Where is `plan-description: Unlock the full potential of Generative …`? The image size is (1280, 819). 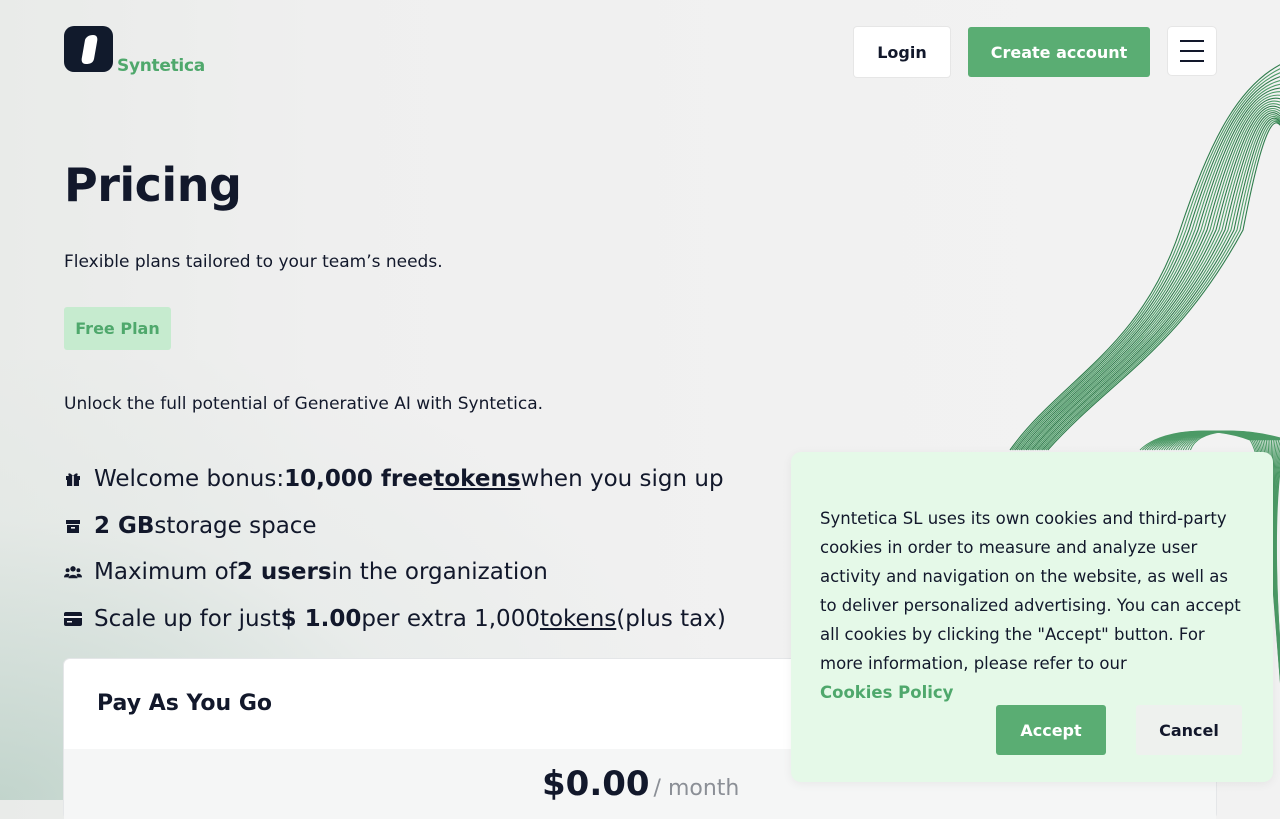
plan-description: Unlock the full potential of Generative … is located at coordinates (304, 404).